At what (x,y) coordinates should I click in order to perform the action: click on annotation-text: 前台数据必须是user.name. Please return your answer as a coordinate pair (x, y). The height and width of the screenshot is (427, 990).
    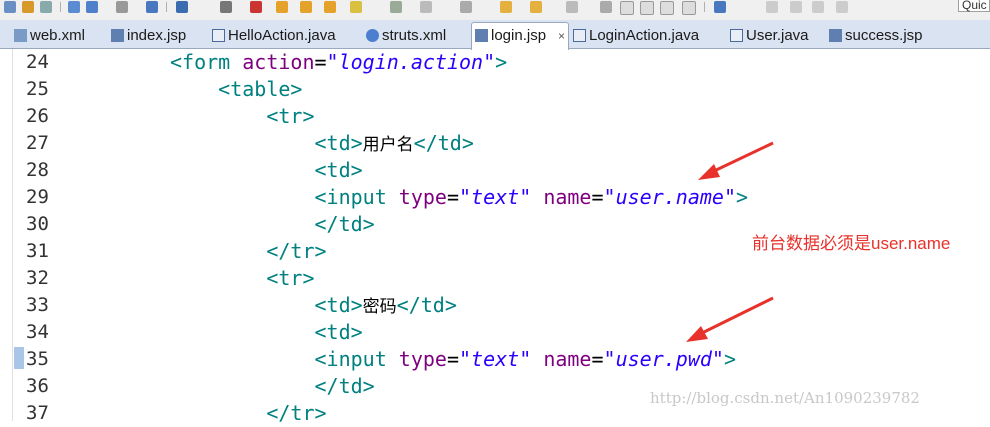
    Looking at the image, I should click on (851, 243).